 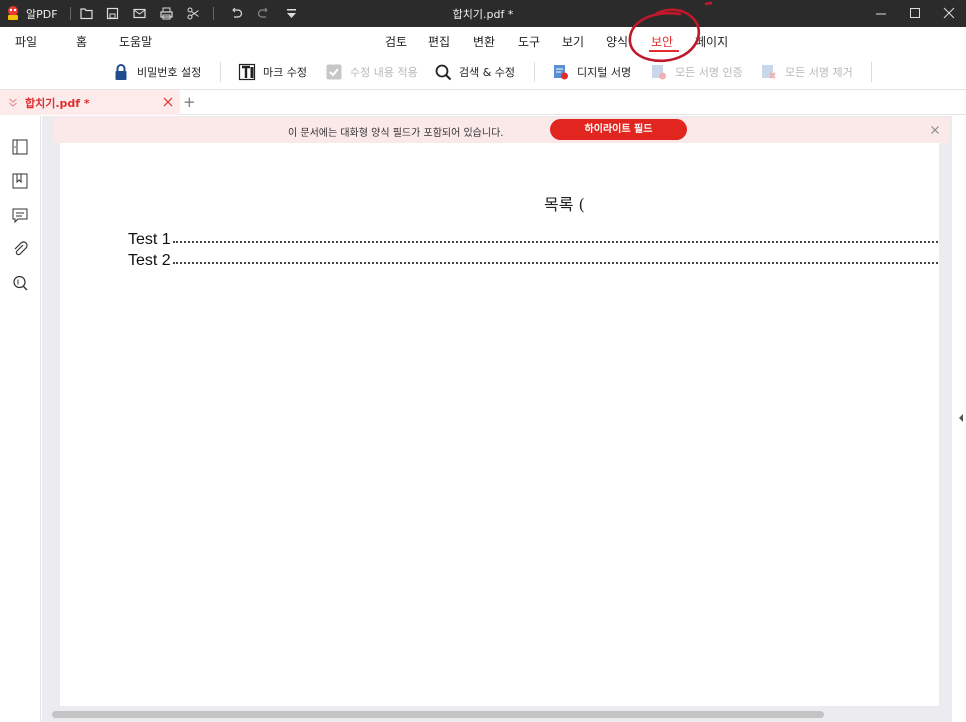 I want to click on active-tab-indicator, so click(x=664, y=51).